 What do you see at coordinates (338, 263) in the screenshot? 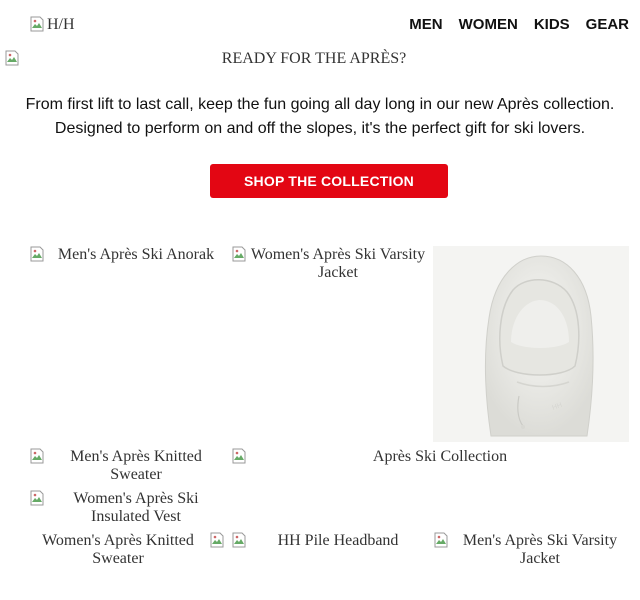
I see `product-alt-text: Women's Après Ski Varsity Jacket` at bounding box center [338, 263].